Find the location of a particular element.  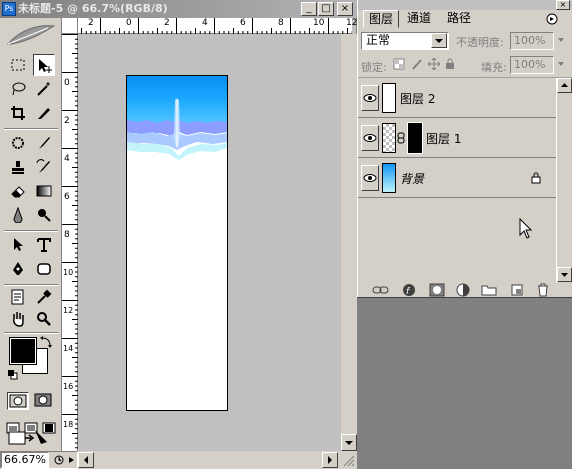

add-mask-icon is located at coordinates (437, 290).